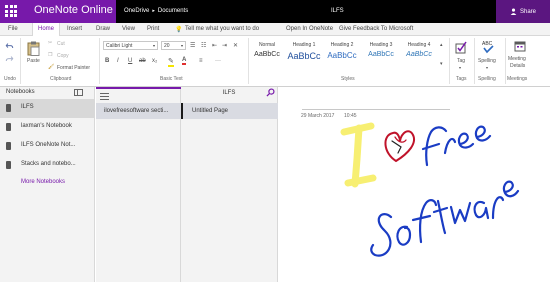 Image resolution: width=550 pixels, height=282 pixels. I want to click on font-color-icon: A, so click(184, 61).